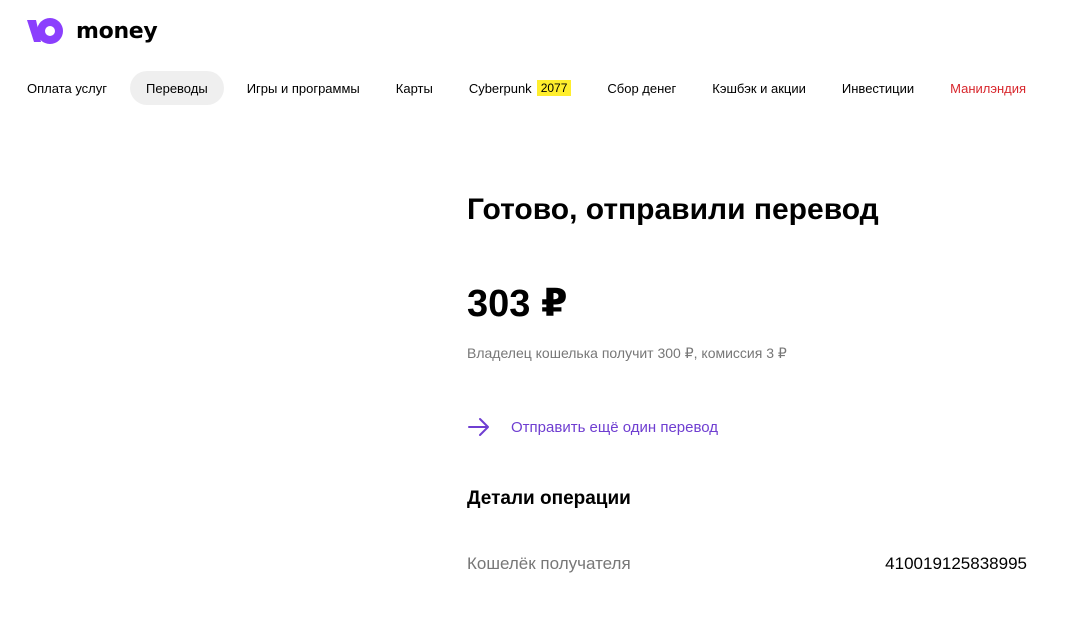 The height and width of the screenshot is (631, 1092). I want to click on nav-item-cyberpunk: Cyberpunk 2077, so click(520, 88).